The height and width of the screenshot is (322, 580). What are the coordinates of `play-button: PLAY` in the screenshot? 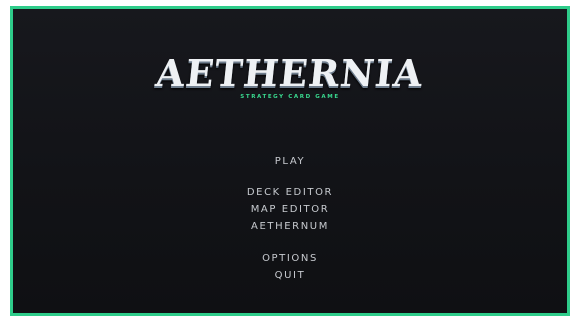 It's located at (290, 161).